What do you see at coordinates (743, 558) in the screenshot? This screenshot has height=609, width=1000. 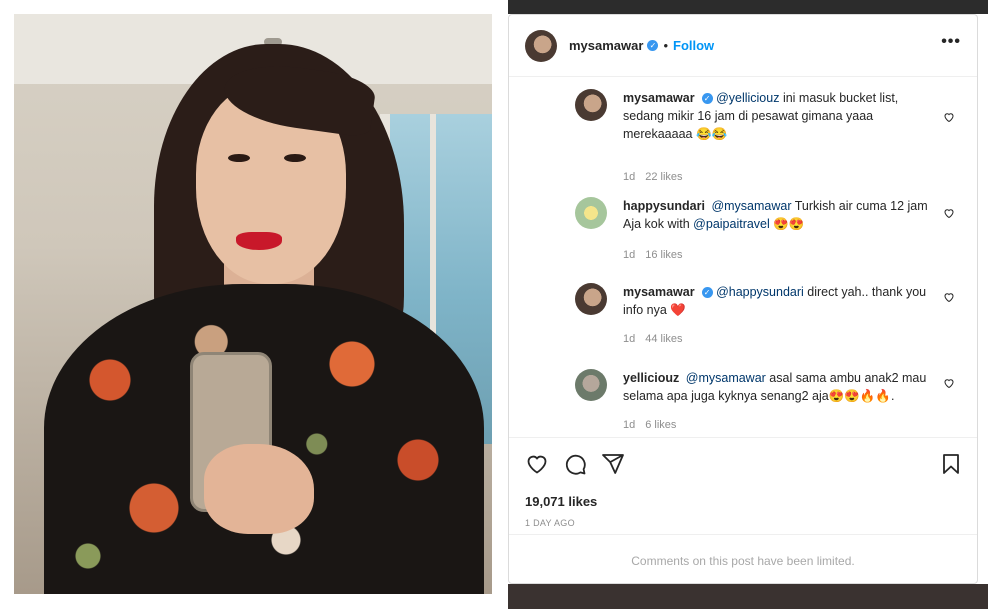 I see `comments-limited-notice: Comments on this post have been limited.` at bounding box center [743, 558].